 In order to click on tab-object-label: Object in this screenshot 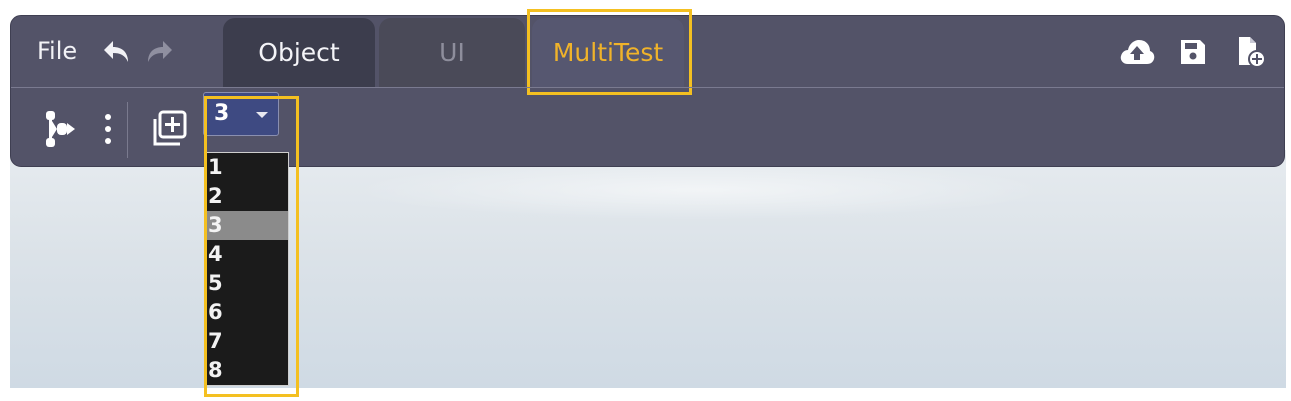, I will do `click(299, 52)`.